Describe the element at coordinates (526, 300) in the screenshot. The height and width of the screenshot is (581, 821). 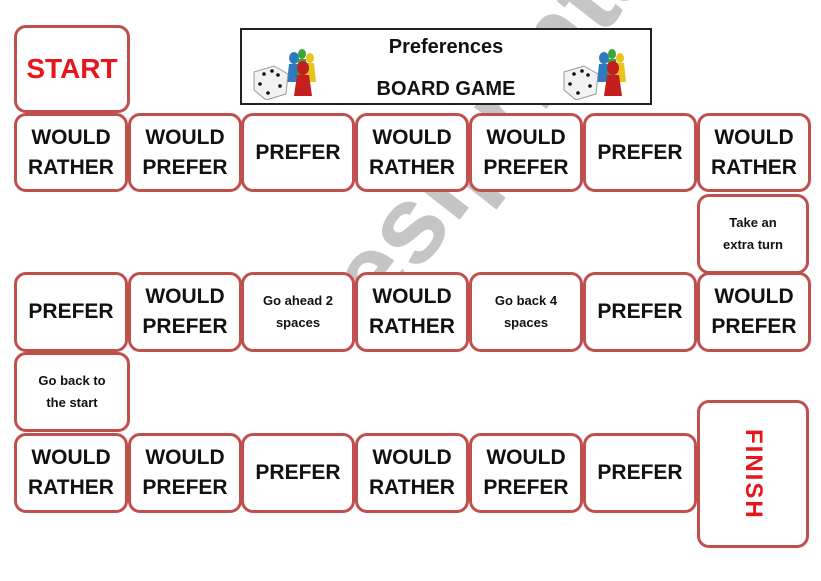
I see `space-text-line: Go back 4` at that location.